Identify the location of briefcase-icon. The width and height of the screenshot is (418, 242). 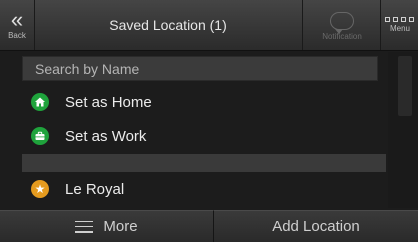
(40, 136).